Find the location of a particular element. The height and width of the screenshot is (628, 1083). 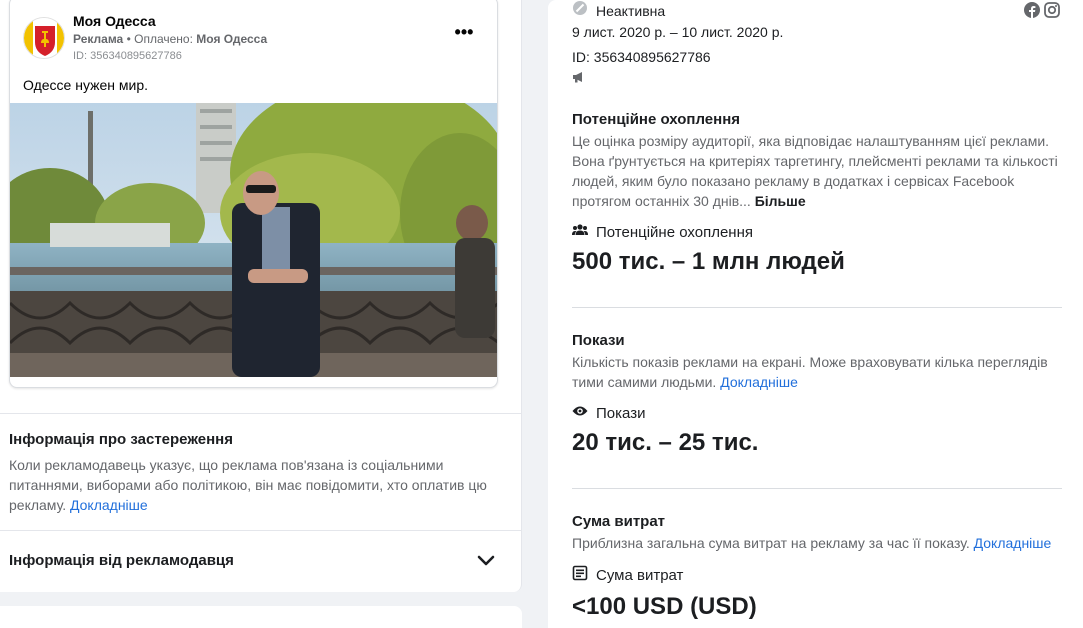

disclaimer-learn-more-link: Докладніше is located at coordinates (109, 505).